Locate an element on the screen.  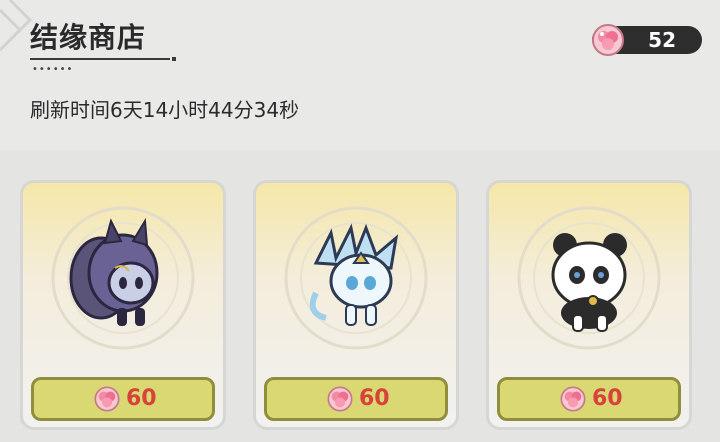
title-dots: •••••• is located at coordinates (53, 69).